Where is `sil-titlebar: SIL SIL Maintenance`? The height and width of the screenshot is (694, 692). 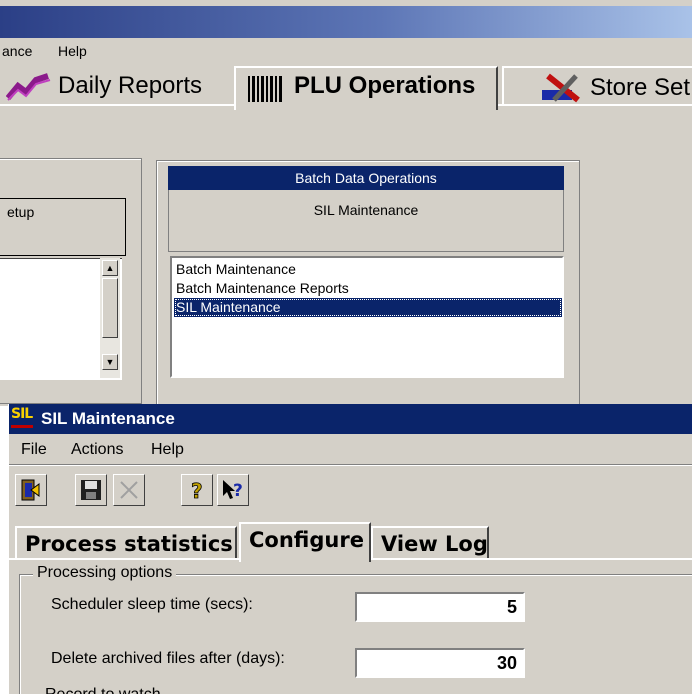
sil-titlebar: SIL SIL Maintenance is located at coordinates (350, 419).